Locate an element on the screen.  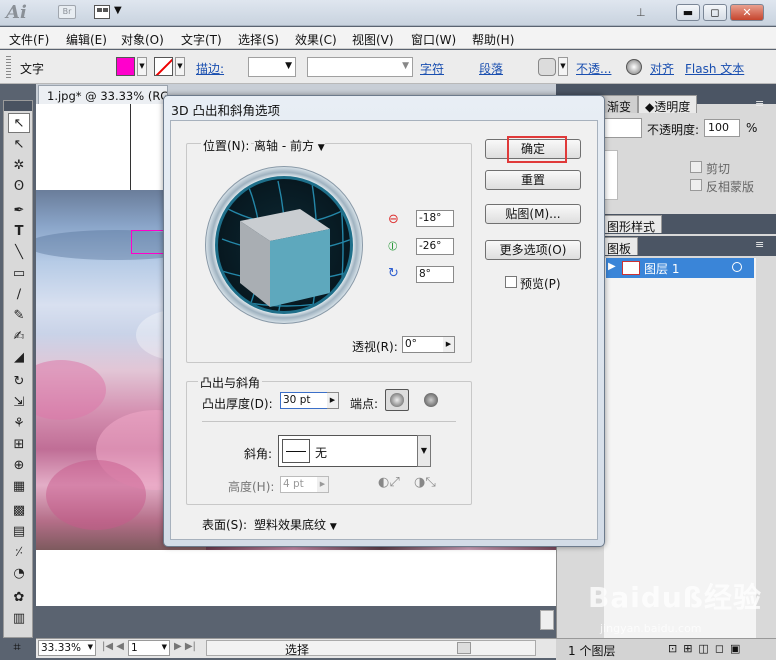
menu-edit: 编辑(E) is located at coordinates (86, 39).